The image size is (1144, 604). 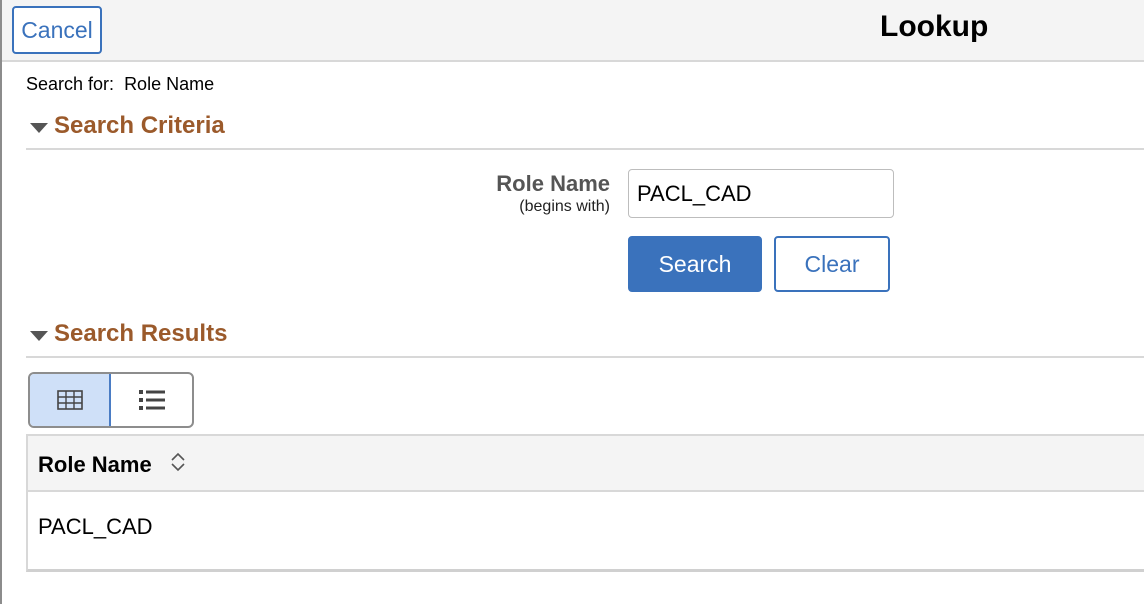 What do you see at coordinates (169, 84) in the screenshot?
I see `search-for-field: Role Name` at bounding box center [169, 84].